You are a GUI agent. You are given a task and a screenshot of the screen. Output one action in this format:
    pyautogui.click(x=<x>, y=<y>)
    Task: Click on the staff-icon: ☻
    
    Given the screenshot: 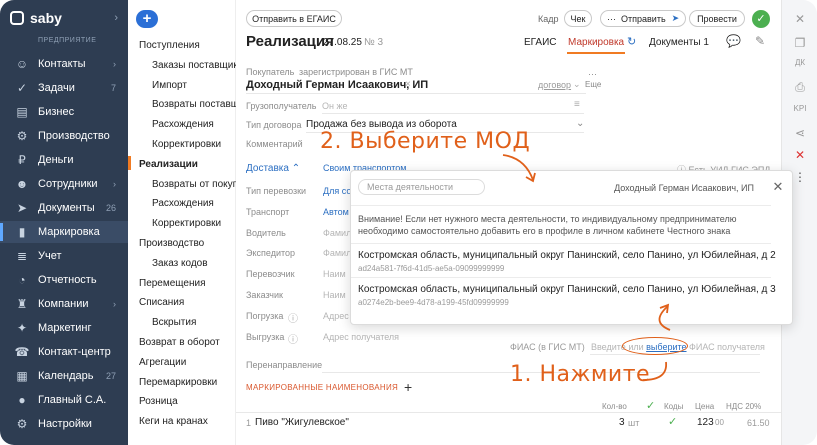 What is the action you would take?
    pyautogui.click(x=22, y=184)
    